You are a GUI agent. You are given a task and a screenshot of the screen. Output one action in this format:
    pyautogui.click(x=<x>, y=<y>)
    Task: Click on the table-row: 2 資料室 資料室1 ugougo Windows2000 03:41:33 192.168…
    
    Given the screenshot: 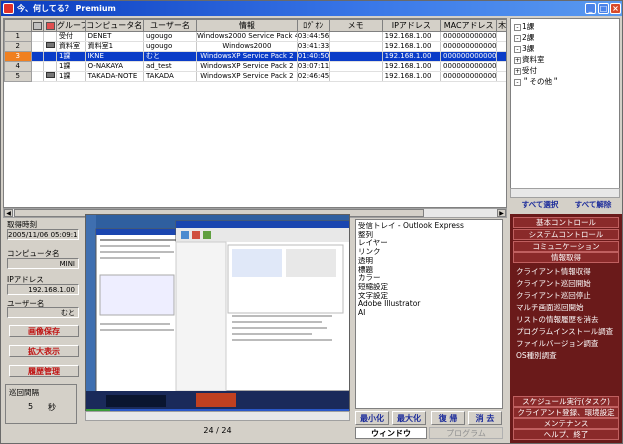 What is the action you would take?
    pyautogui.click(x=255, y=46)
    